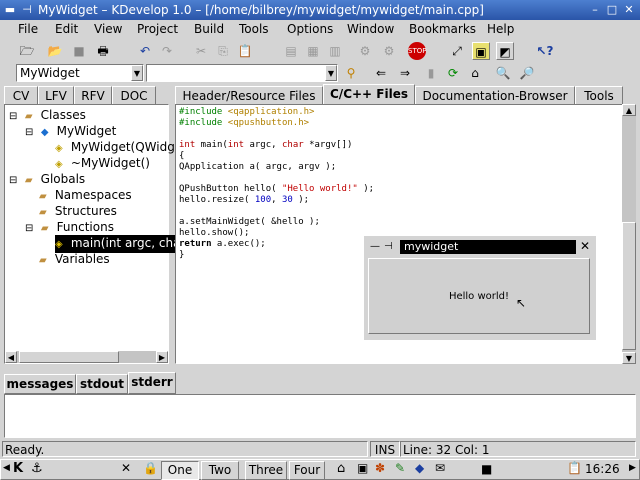 The height and width of the screenshot is (480, 640). Describe the element at coordinates (389, 51) in the screenshot. I see `run-icon: ⚙` at that location.